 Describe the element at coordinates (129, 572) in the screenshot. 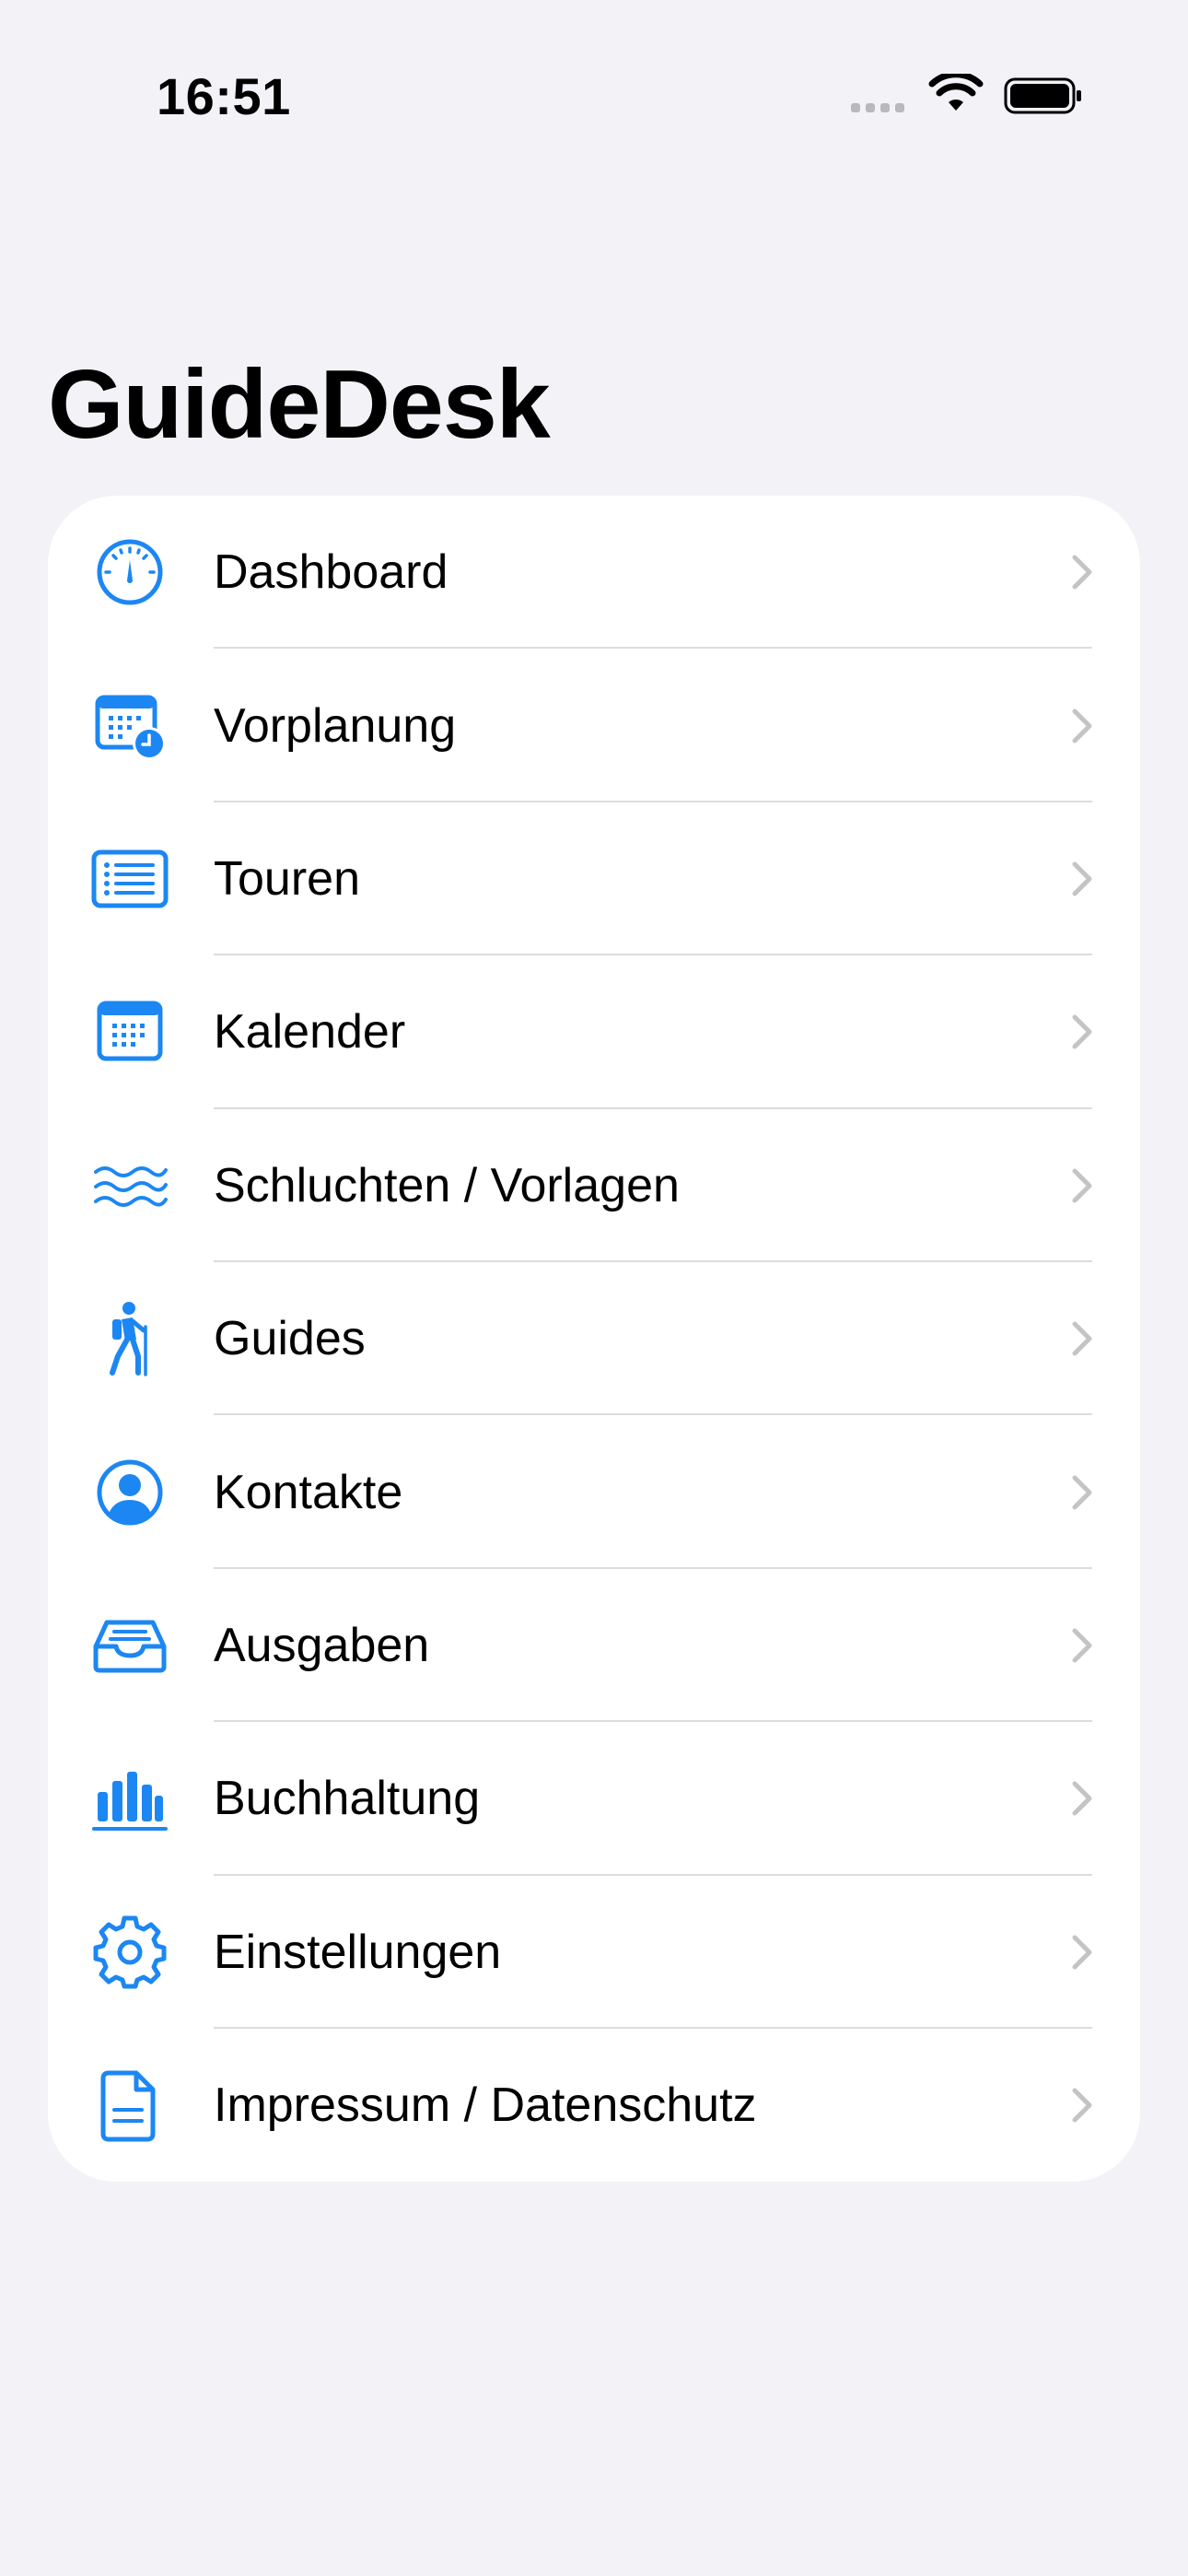

I see `gauge-icon` at that location.